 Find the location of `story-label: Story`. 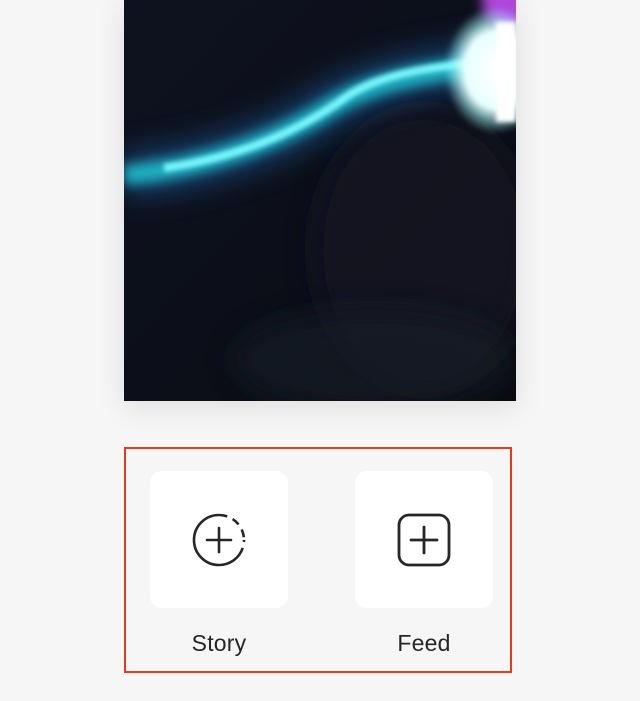

story-label: Story is located at coordinates (219, 643).